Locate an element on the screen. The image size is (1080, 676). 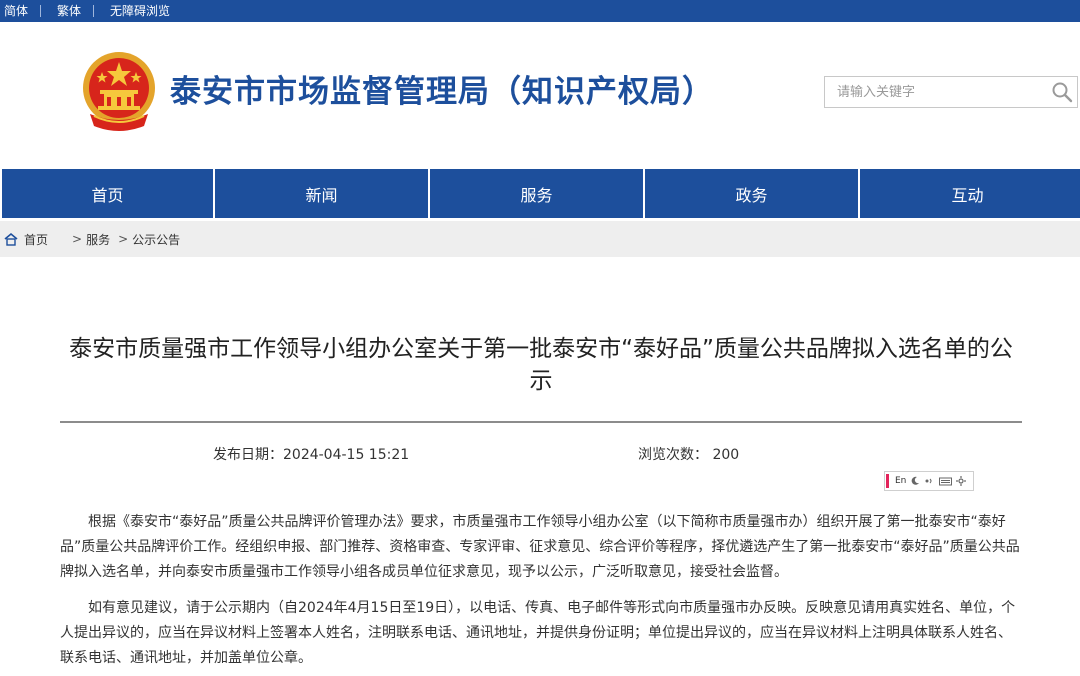
sound-icon is located at coordinates (929, 481).